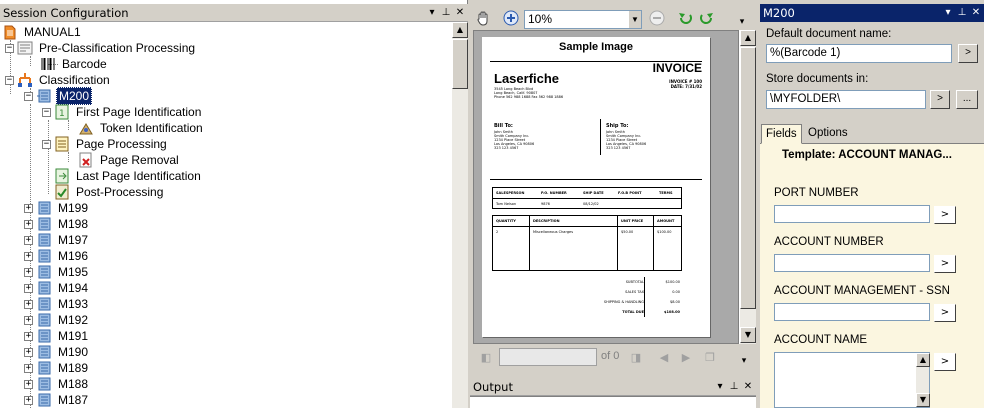  I want to click on token-icon, so click(86, 128).